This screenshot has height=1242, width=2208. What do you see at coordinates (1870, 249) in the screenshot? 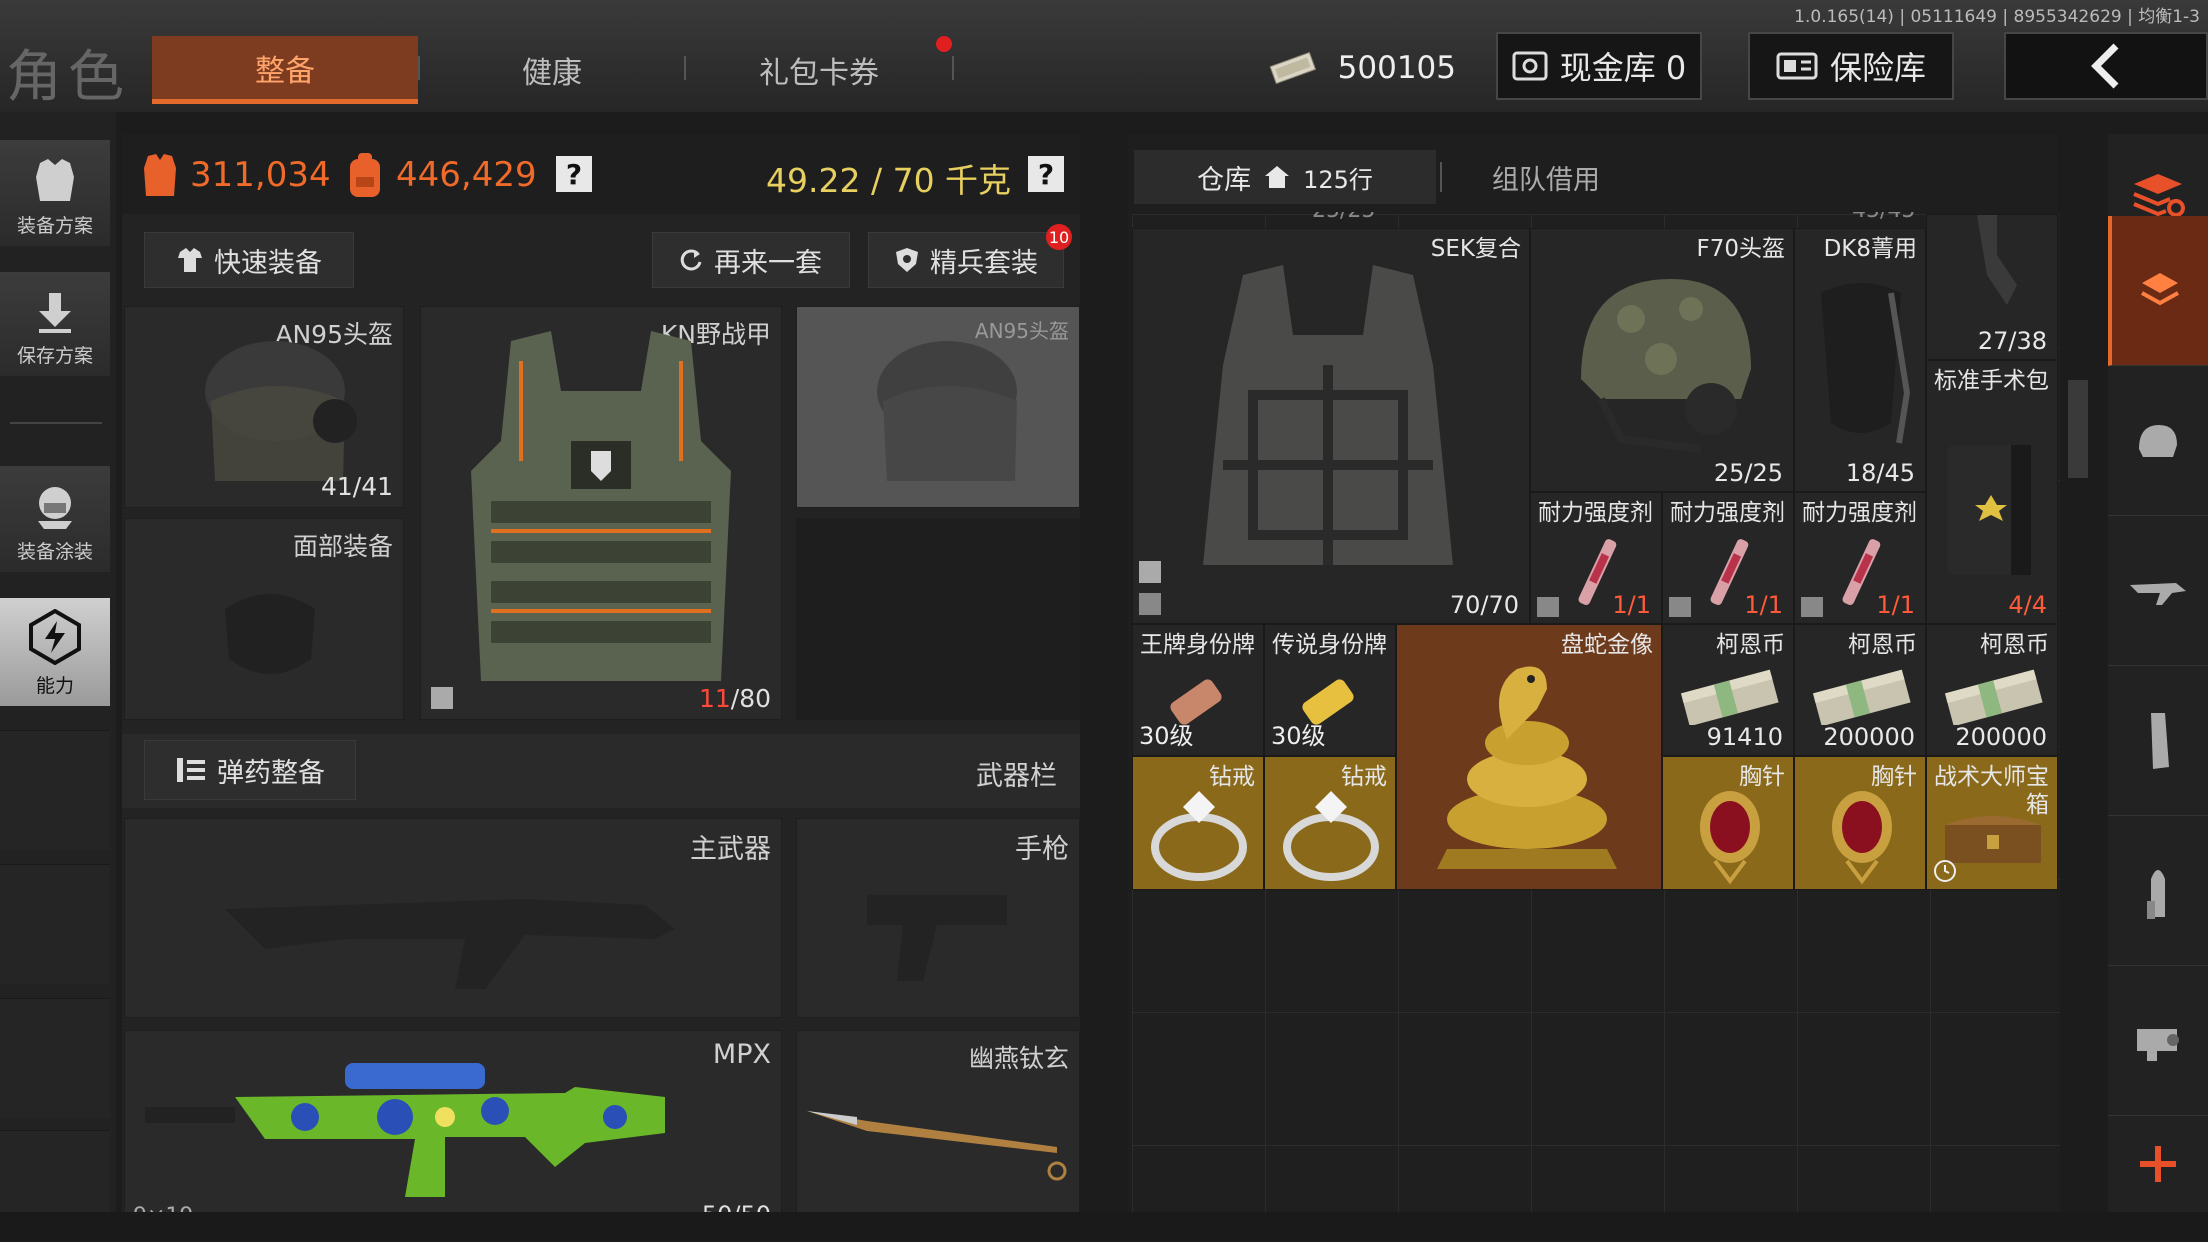
I see `item-name: DK8菁用` at bounding box center [1870, 249].